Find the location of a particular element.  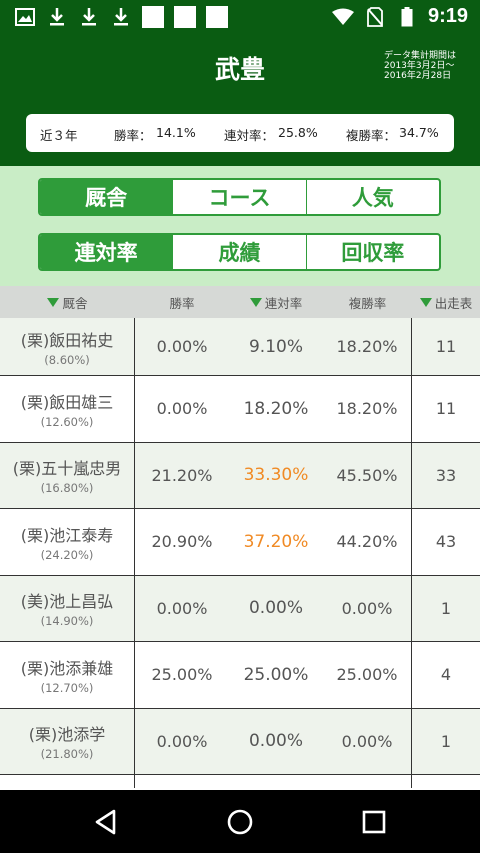

tab-popularity: 人気 is located at coordinates (372, 197).